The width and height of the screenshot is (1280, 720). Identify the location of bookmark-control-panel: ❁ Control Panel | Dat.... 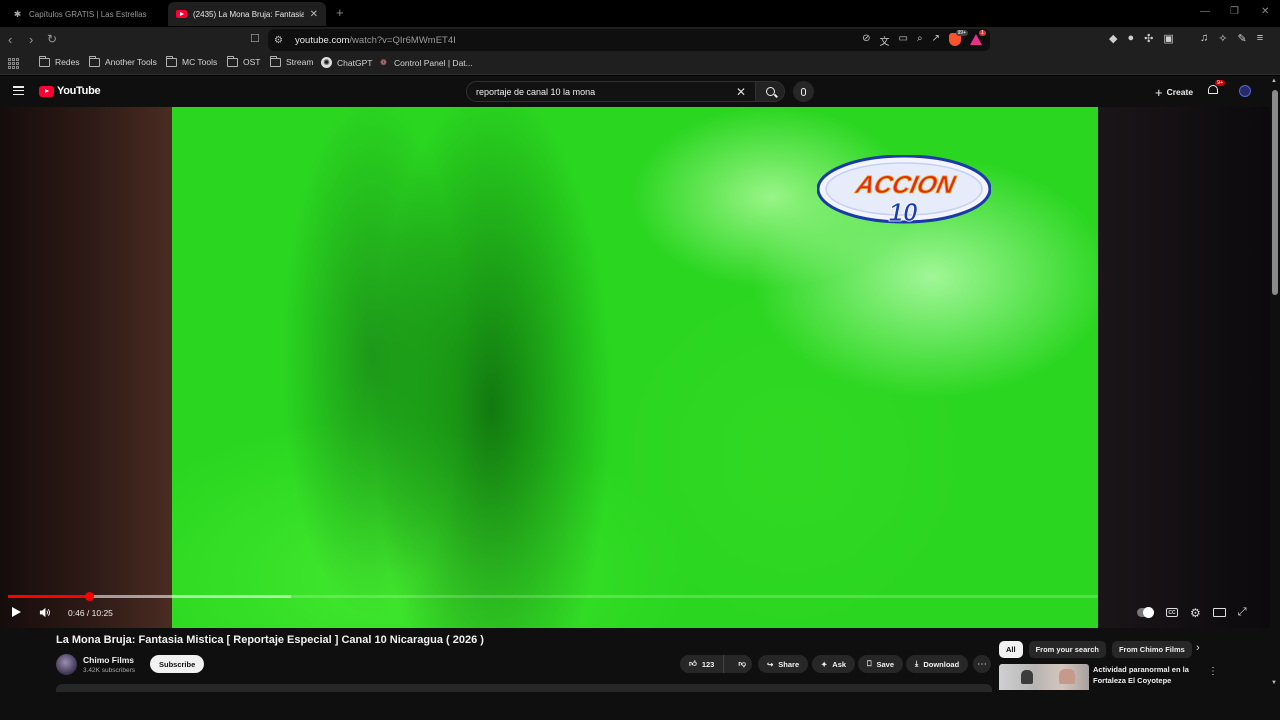
(425, 62).